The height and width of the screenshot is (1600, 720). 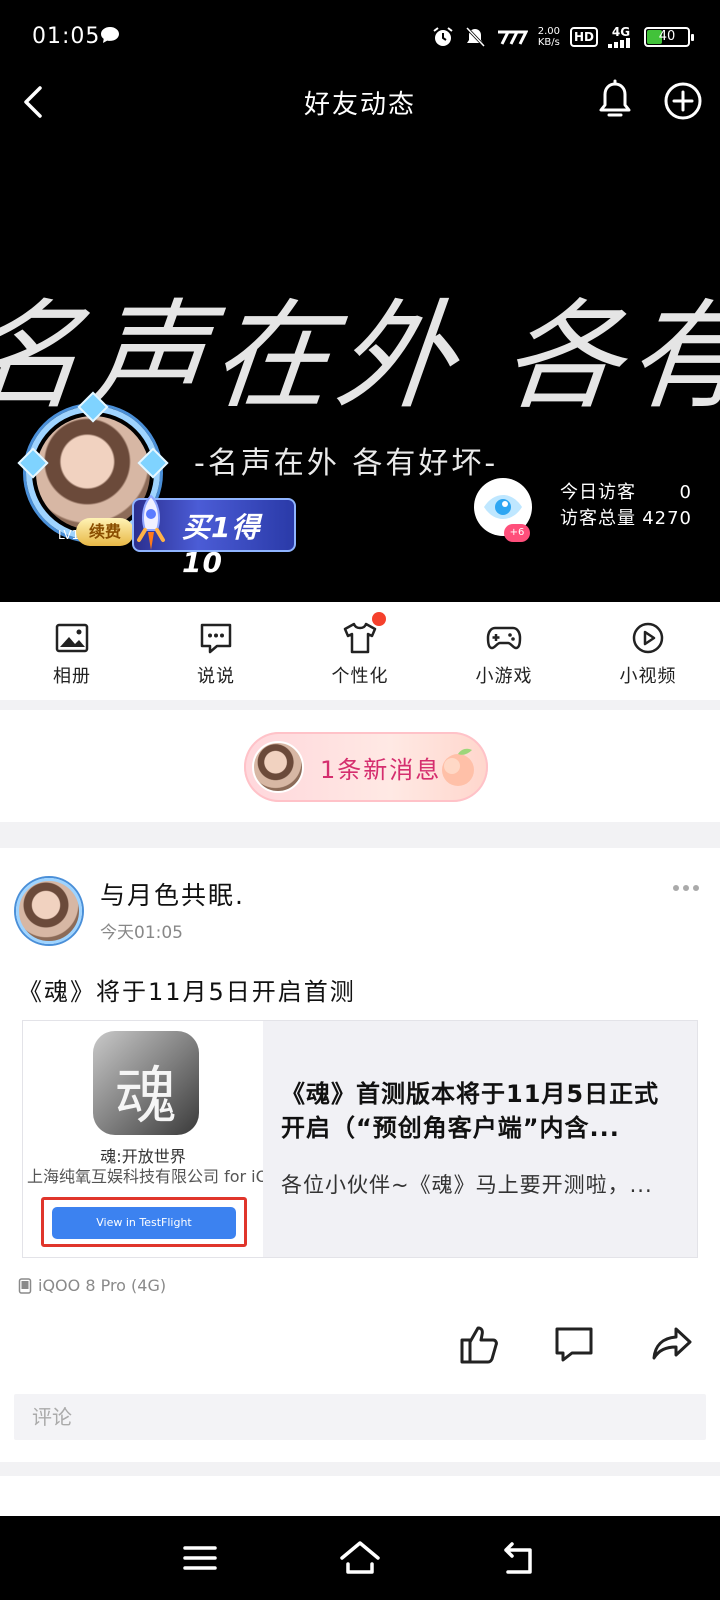 What do you see at coordinates (145, 1176) in the screenshot?
I see `app-developer: 上海纯氧互娱科技有限公司 for iOS` at bounding box center [145, 1176].